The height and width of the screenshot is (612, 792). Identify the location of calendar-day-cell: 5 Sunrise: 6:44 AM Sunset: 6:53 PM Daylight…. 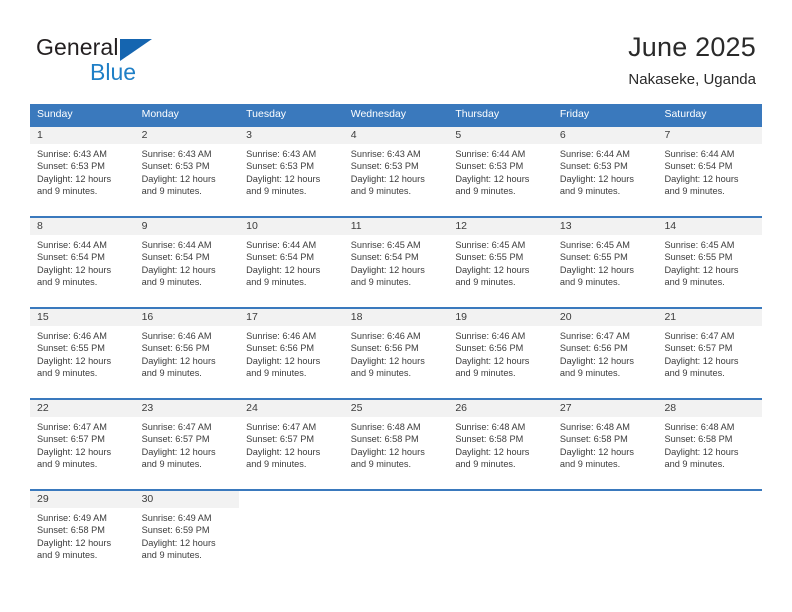
(500, 168).